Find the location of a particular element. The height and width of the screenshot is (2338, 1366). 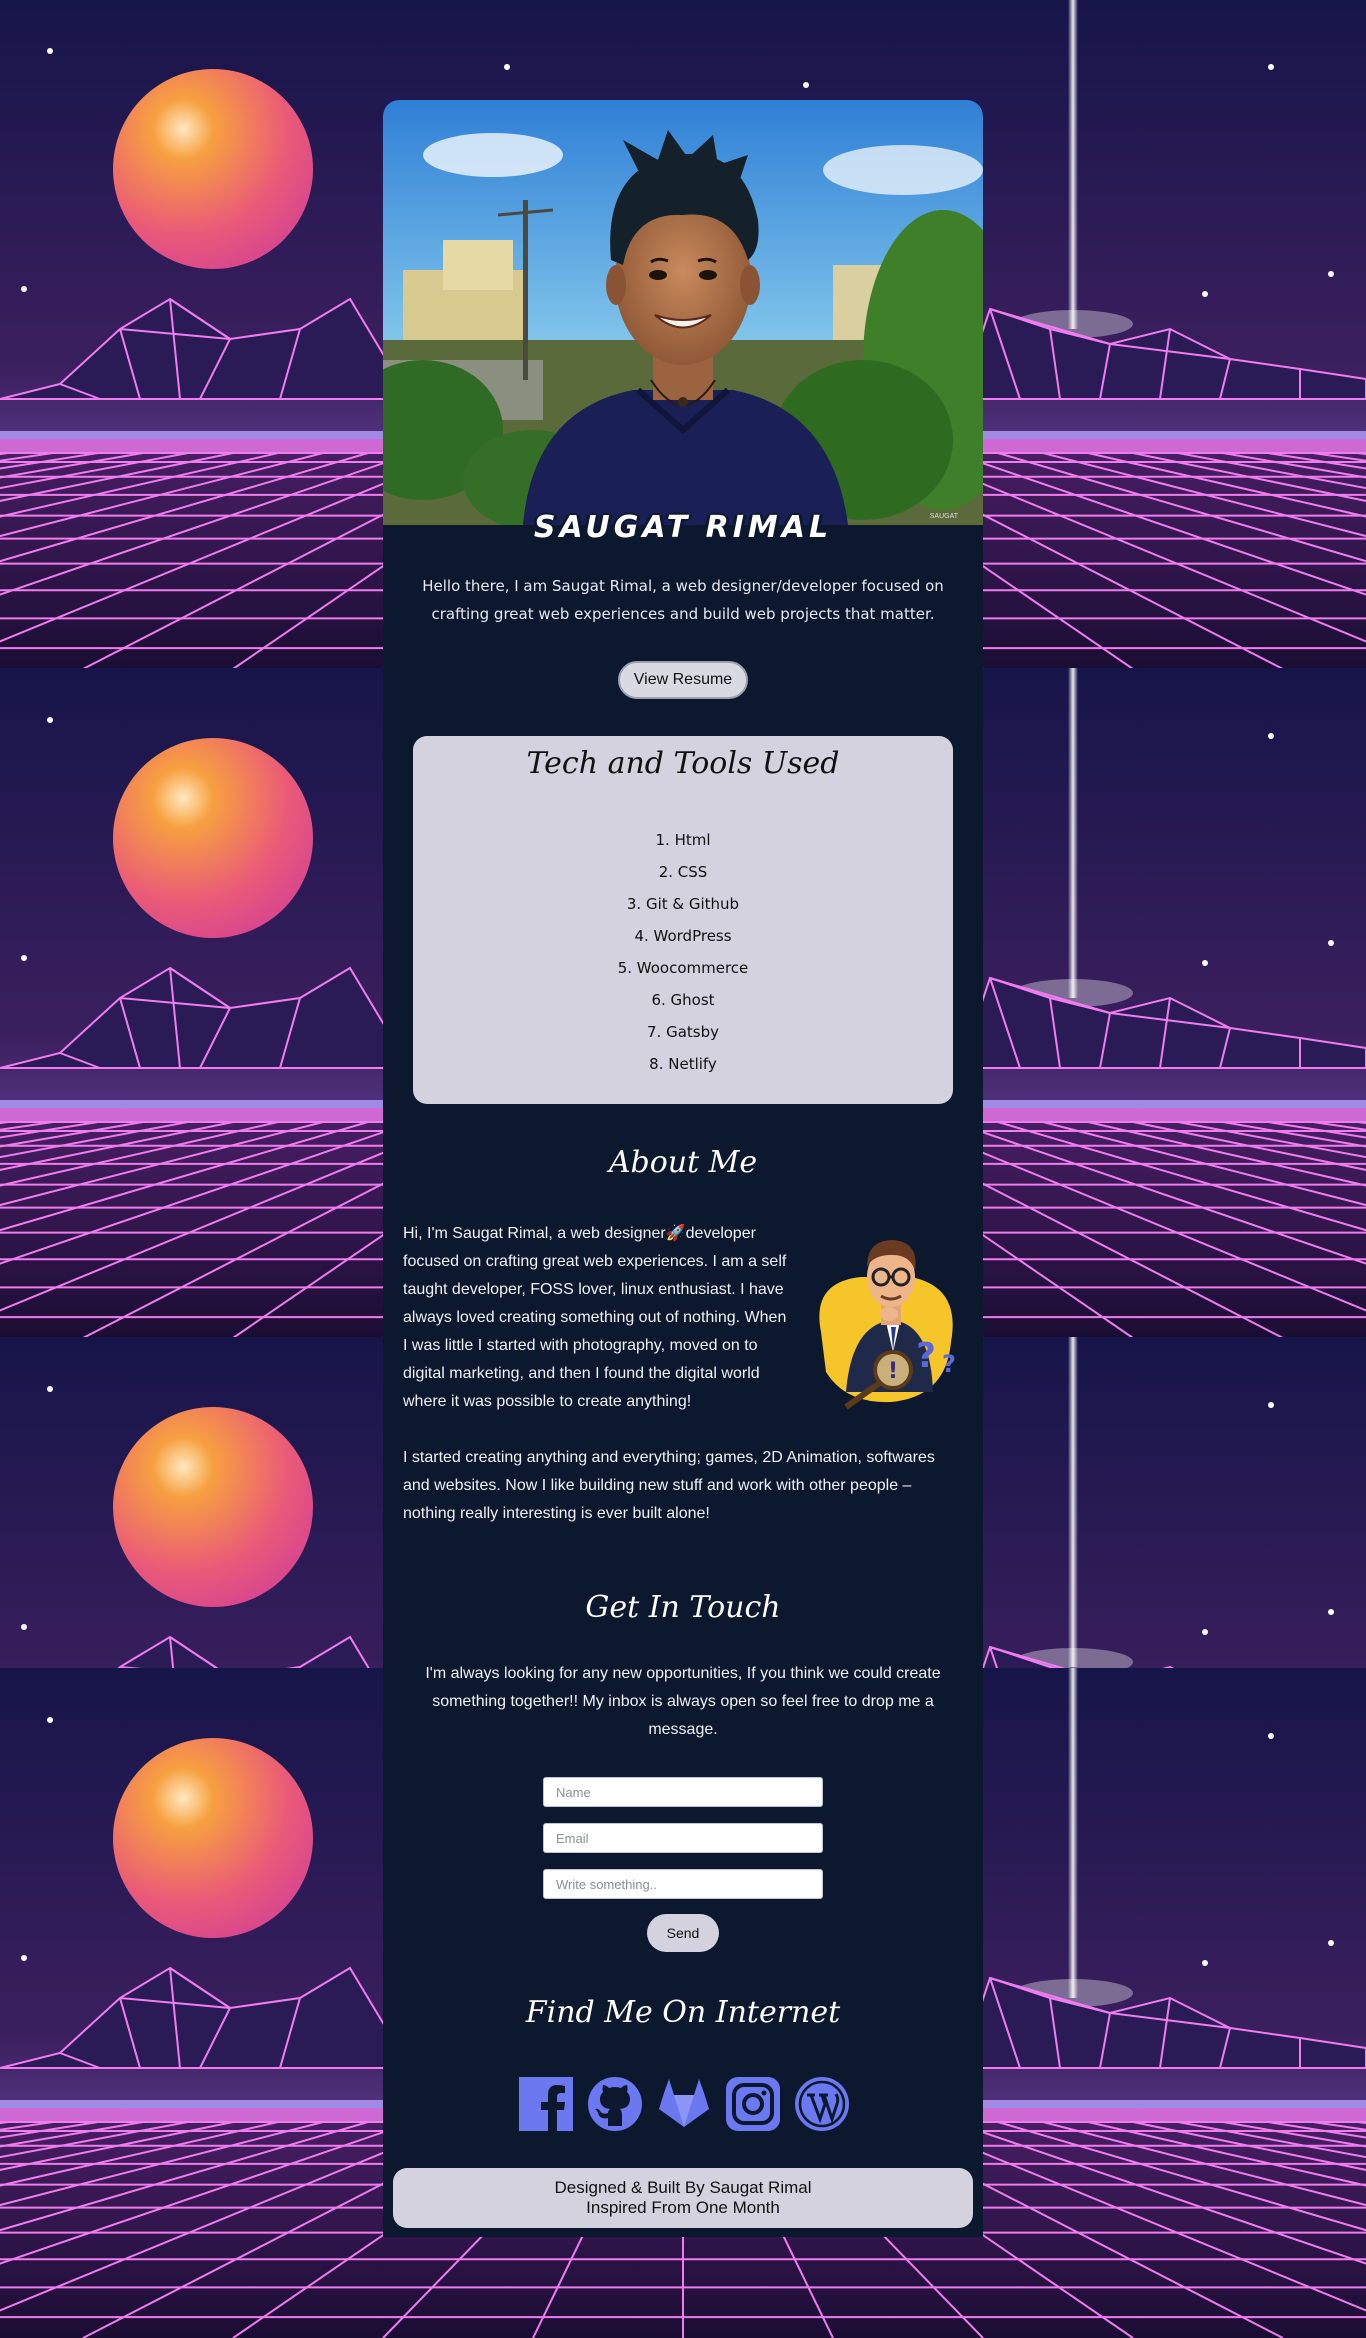

social-links is located at coordinates (684, 2105).